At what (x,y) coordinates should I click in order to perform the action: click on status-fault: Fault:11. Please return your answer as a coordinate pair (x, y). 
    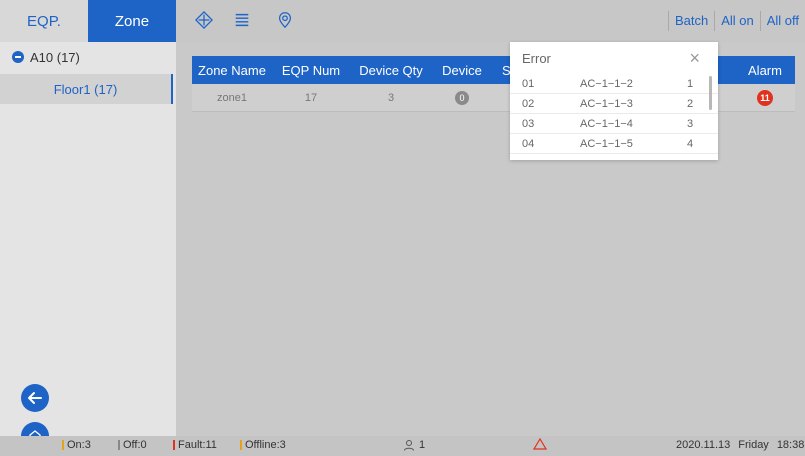
    Looking at the image, I should click on (195, 445).